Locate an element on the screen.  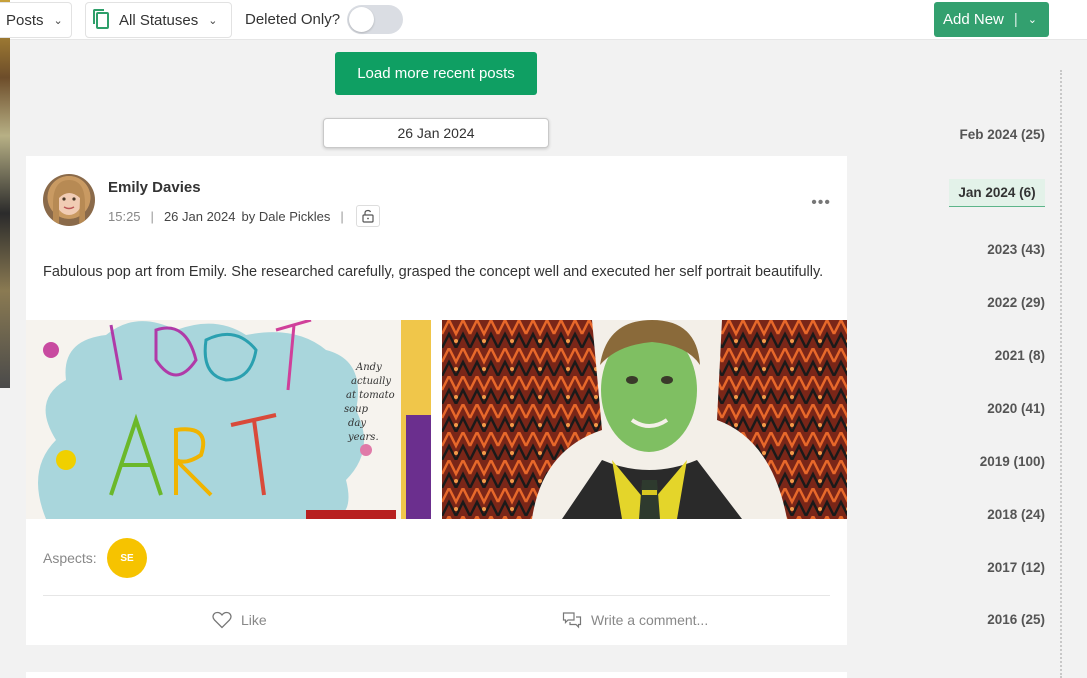
aspect-badge: SE is located at coordinates (127, 558).